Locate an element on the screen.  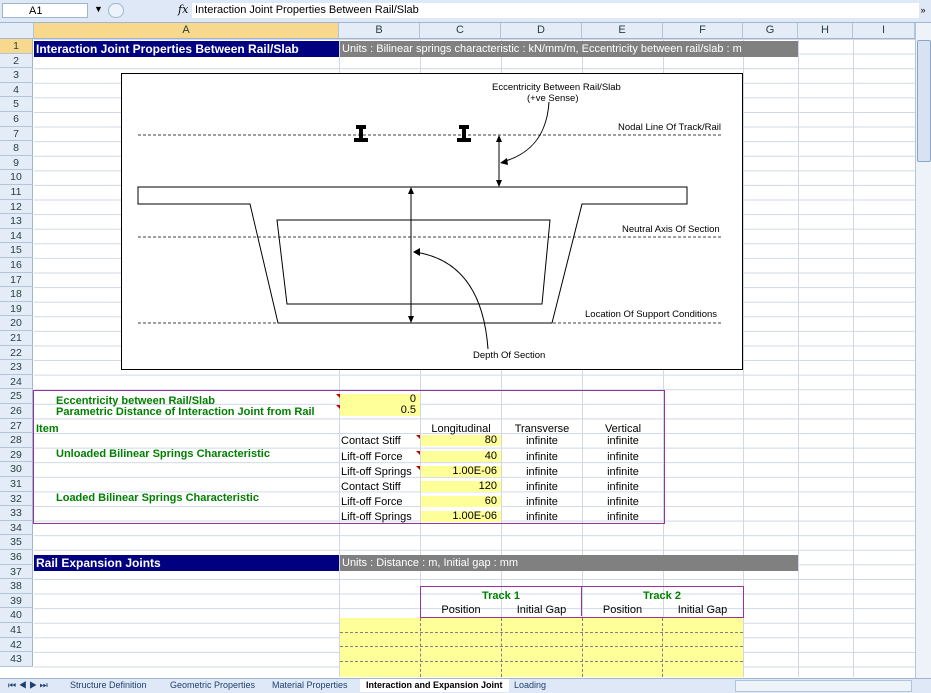
row-header-41: 41 is located at coordinates (16, 630).